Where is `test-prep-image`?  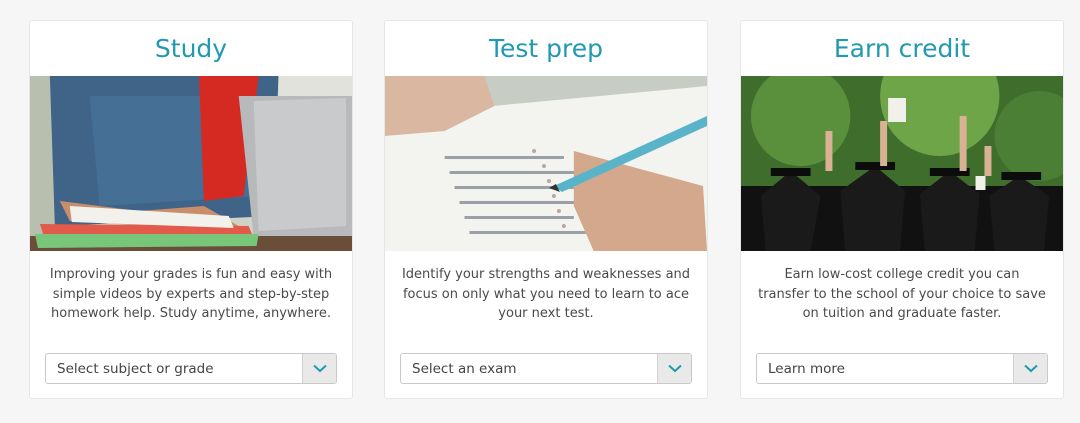
test-prep-image is located at coordinates (546, 163).